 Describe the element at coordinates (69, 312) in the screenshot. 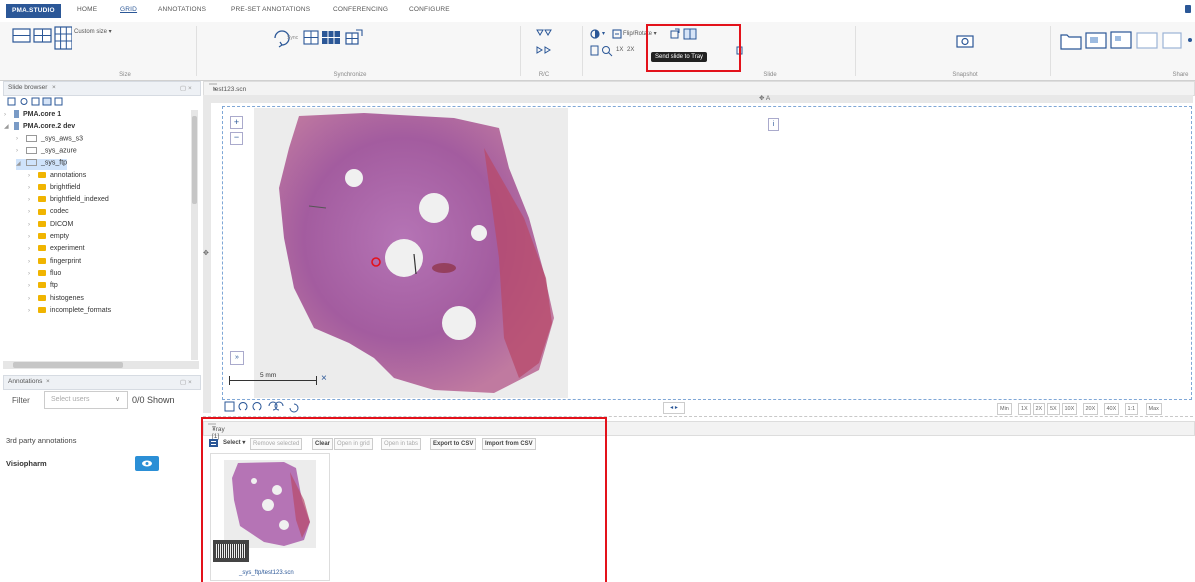

I see `tree-item: › incomplete_formats` at that location.